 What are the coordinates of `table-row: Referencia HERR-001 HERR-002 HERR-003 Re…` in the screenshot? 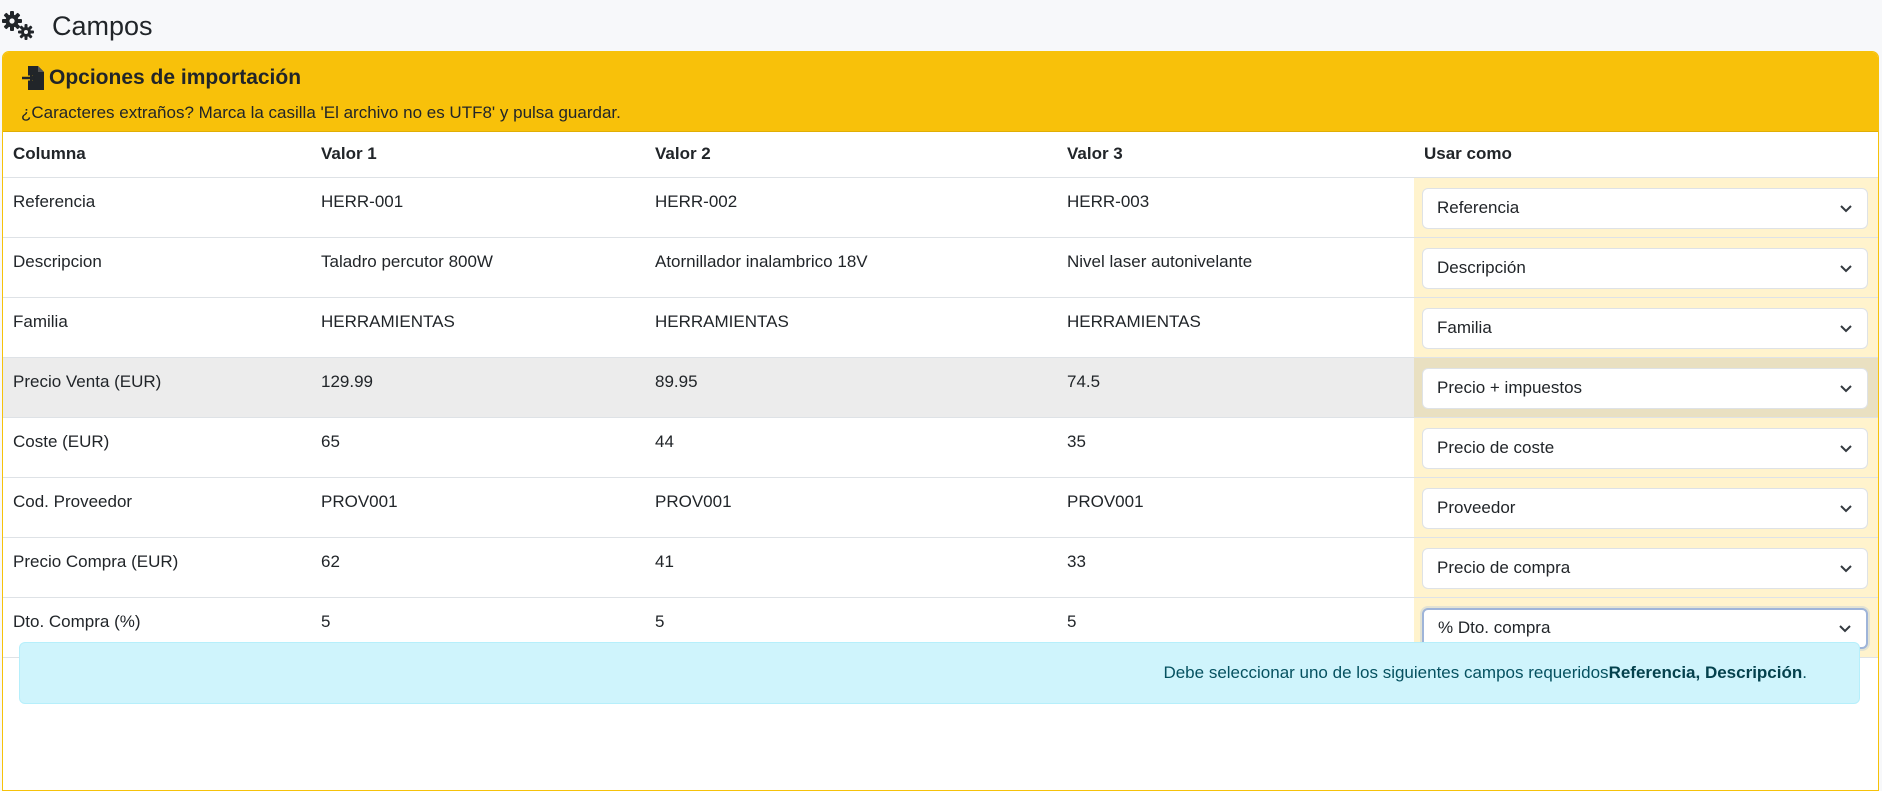 It's located at (940, 207).